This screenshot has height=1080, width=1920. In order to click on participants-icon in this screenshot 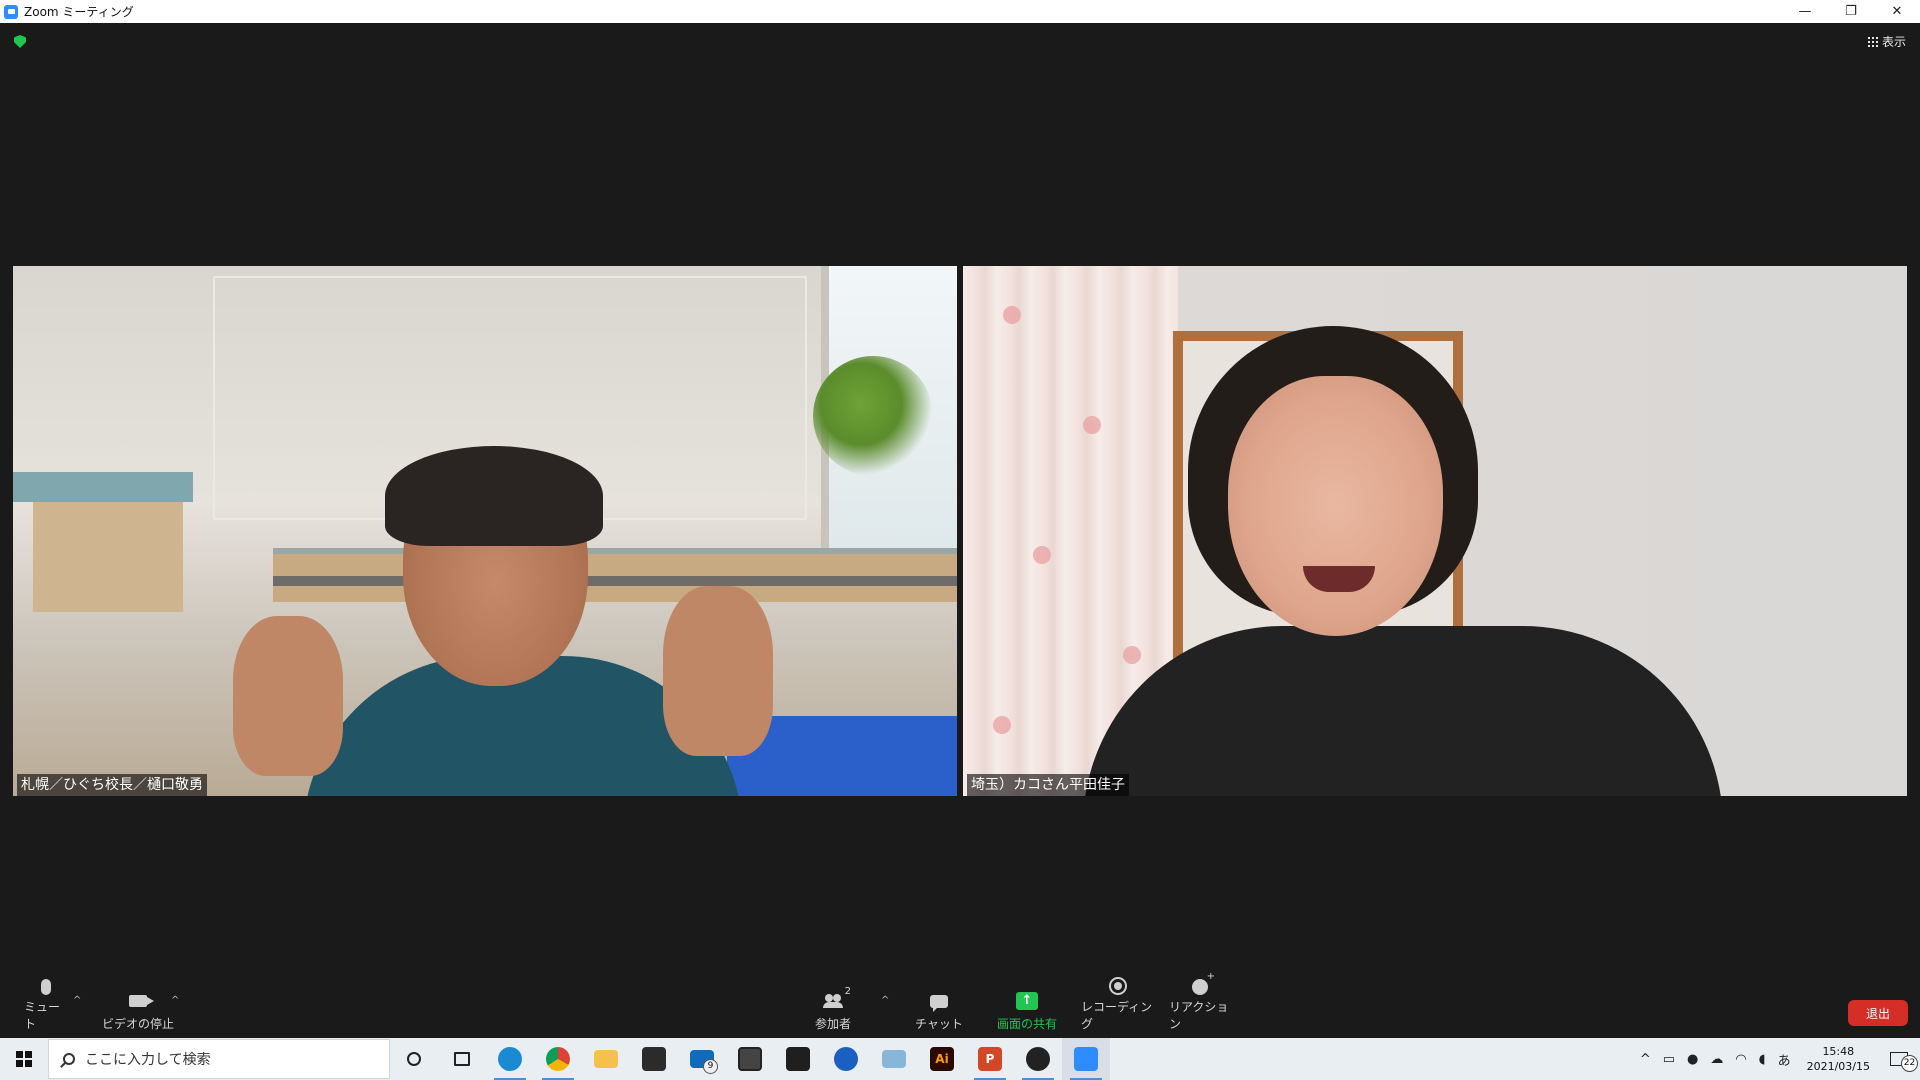, I will do `click(833, 1001)`.